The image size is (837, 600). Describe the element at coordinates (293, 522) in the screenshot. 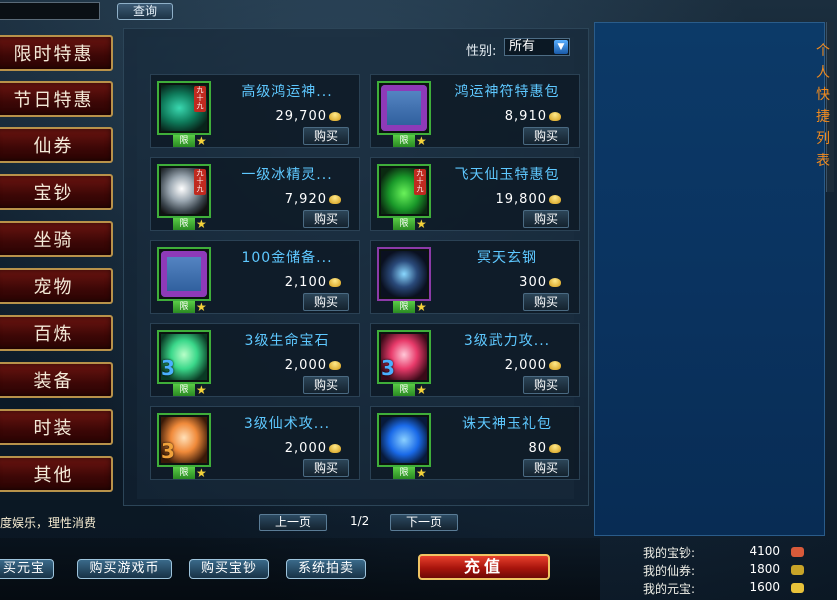

I see `prev-page-button: 上一页` at that location.